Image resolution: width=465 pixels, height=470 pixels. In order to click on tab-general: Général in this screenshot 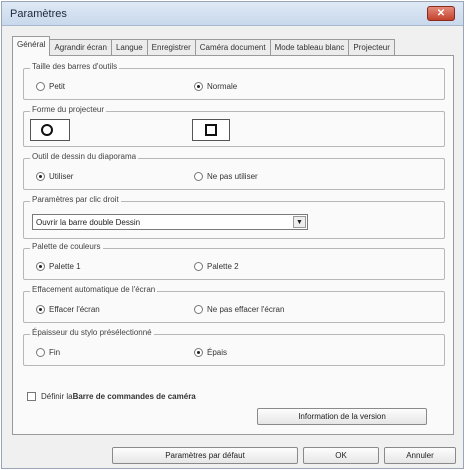, I will do `click(31, 46)`.